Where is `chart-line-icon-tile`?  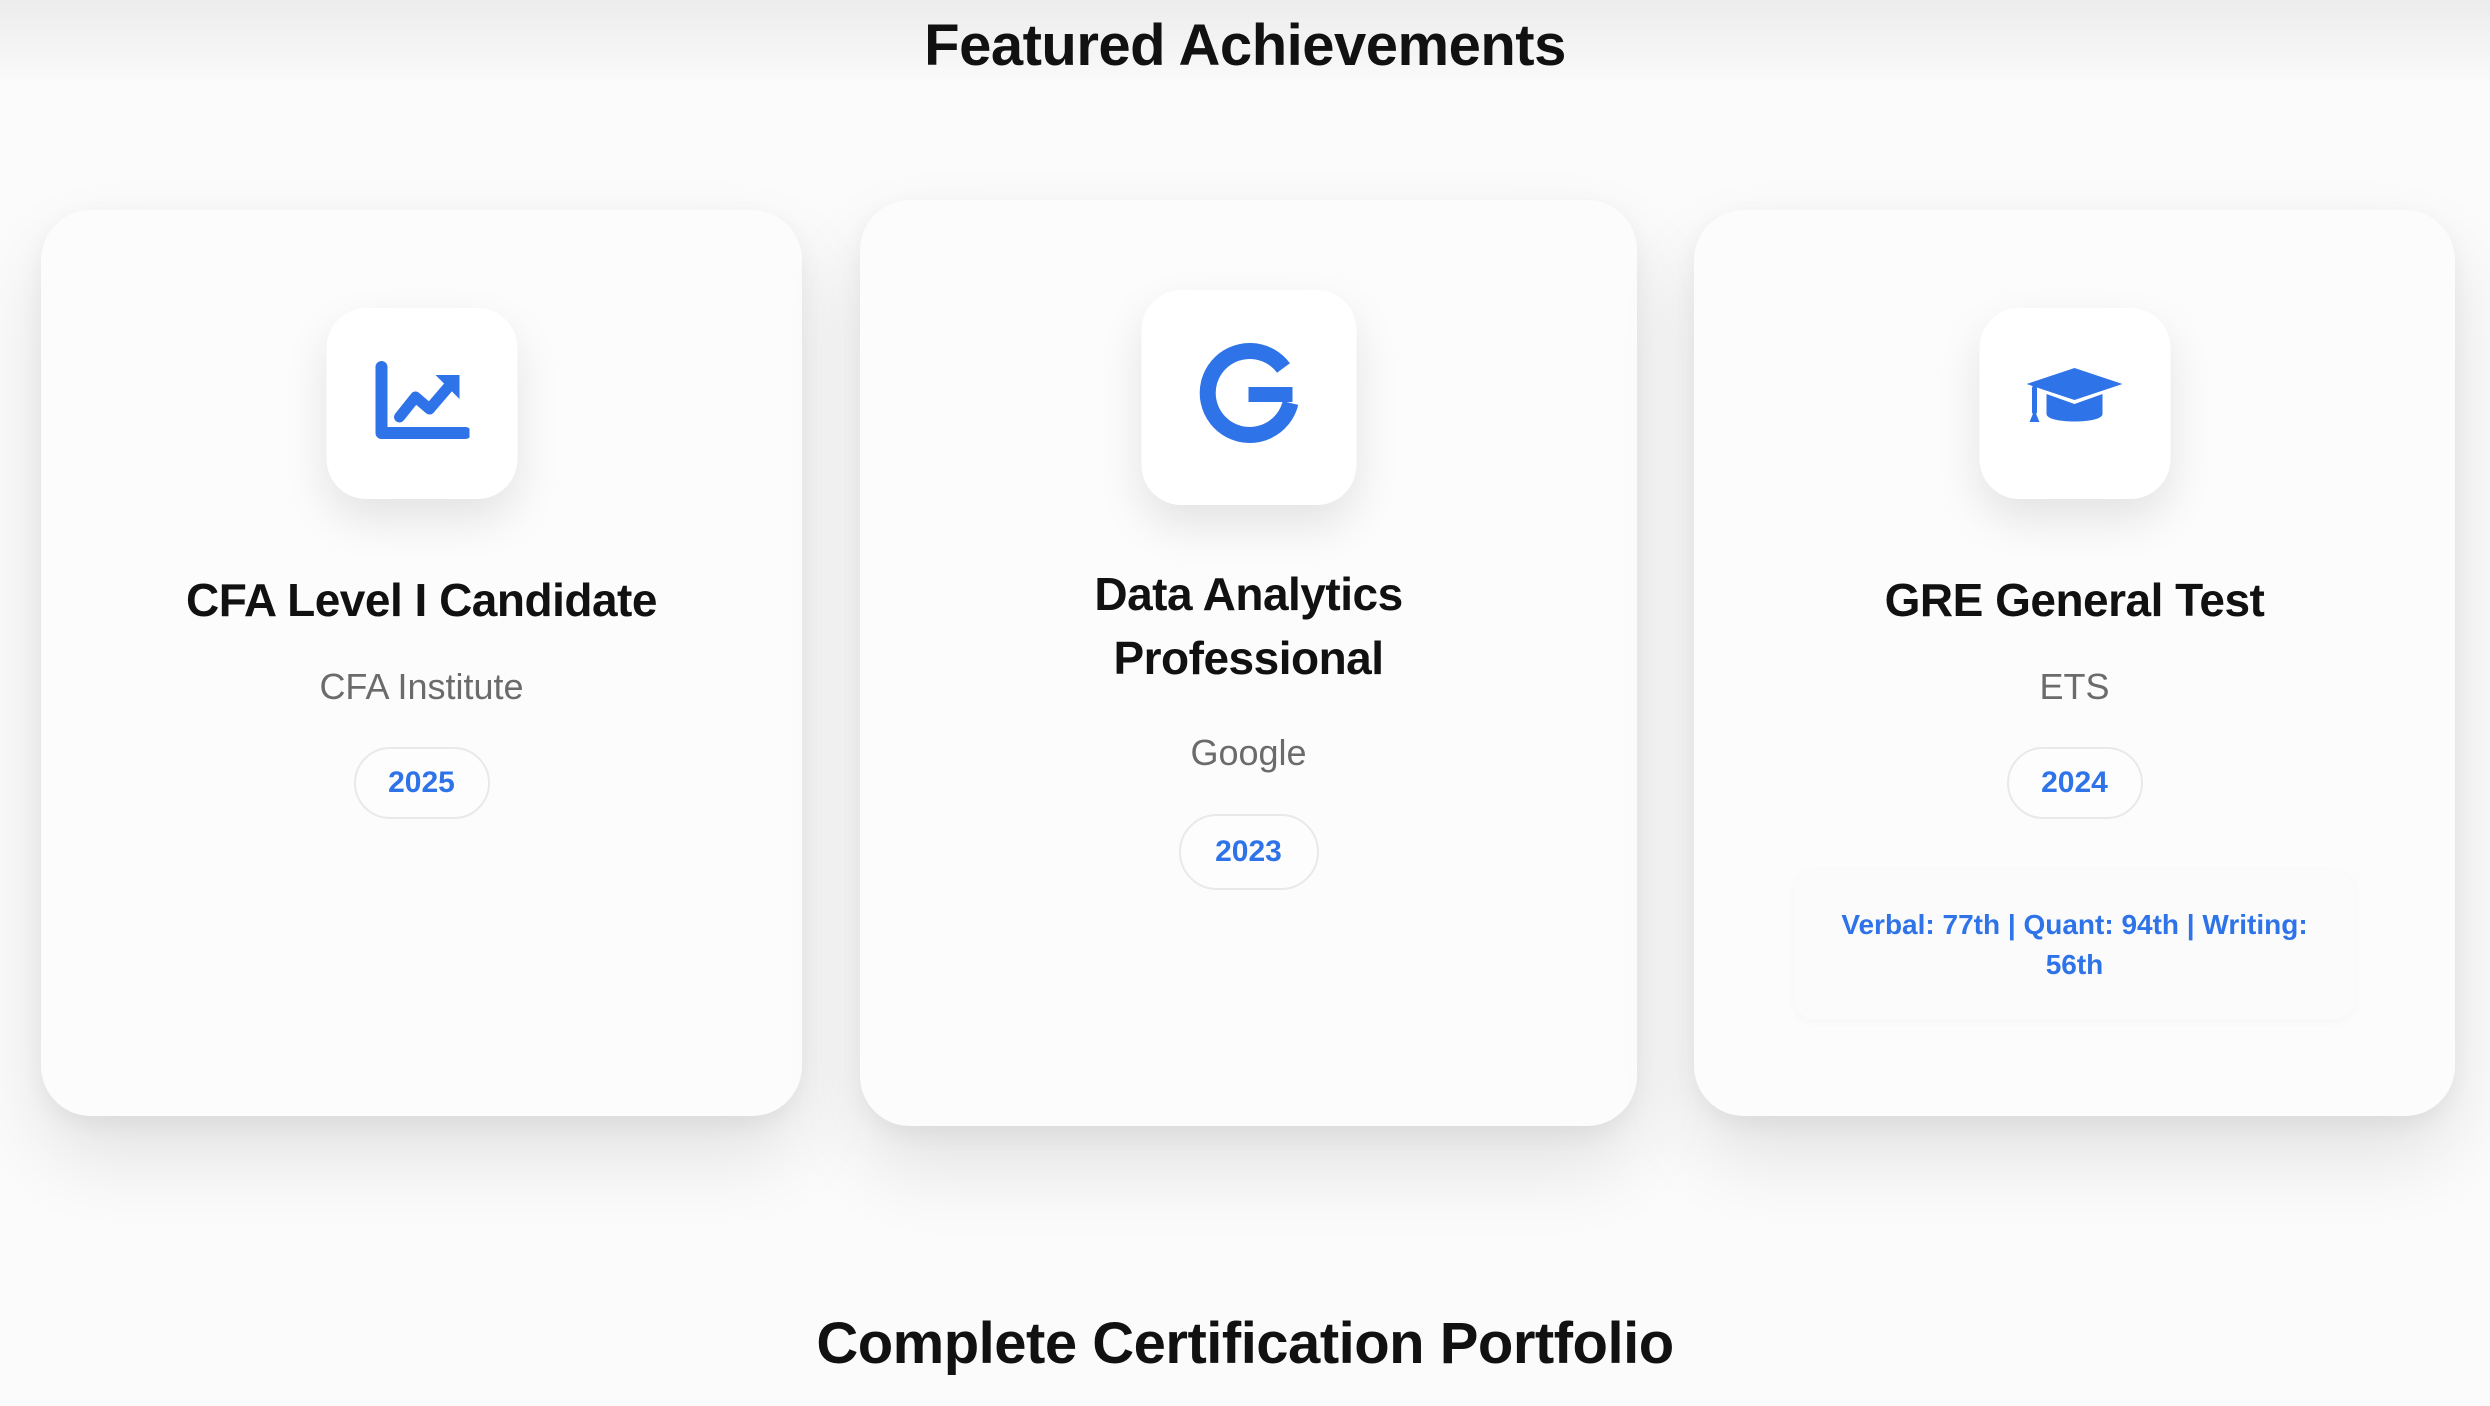
chart-line-icon-tile is located at coordinates (421, 403).